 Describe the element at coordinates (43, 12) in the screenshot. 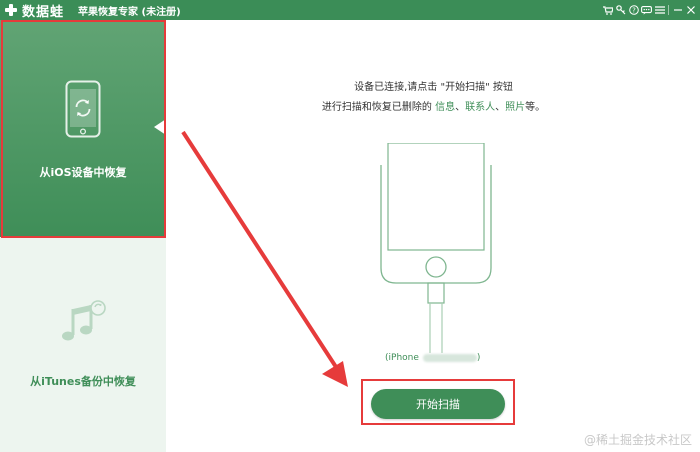

I see `logo-text: 数据蛙` at that location.